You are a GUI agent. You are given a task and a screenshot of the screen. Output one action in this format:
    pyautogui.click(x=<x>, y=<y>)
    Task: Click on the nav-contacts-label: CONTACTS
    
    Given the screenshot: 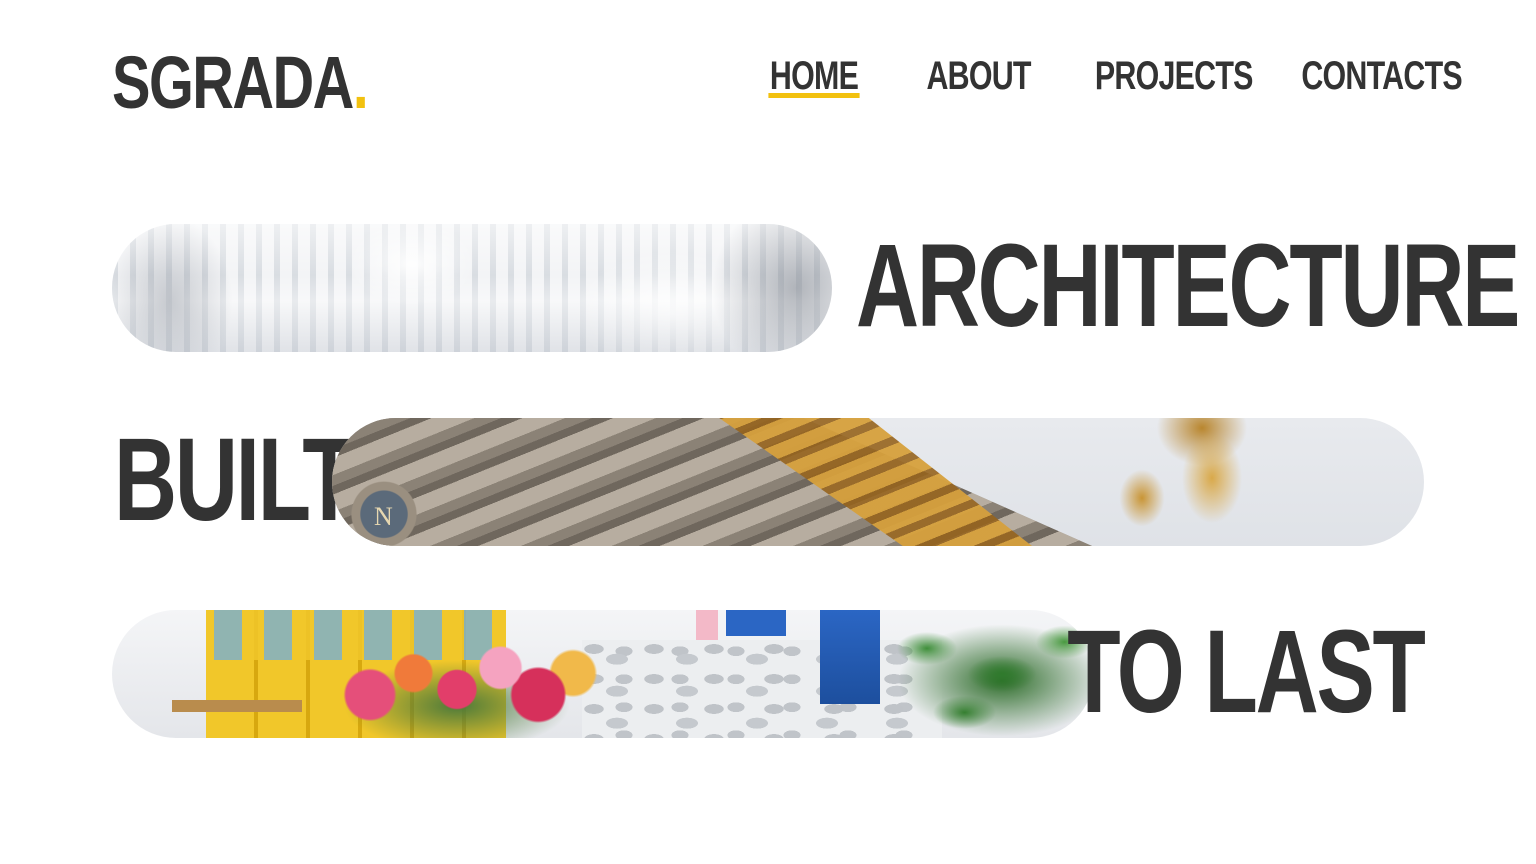 What is the action you would take?
    pyautogui.click(x=1381, y=76)
    